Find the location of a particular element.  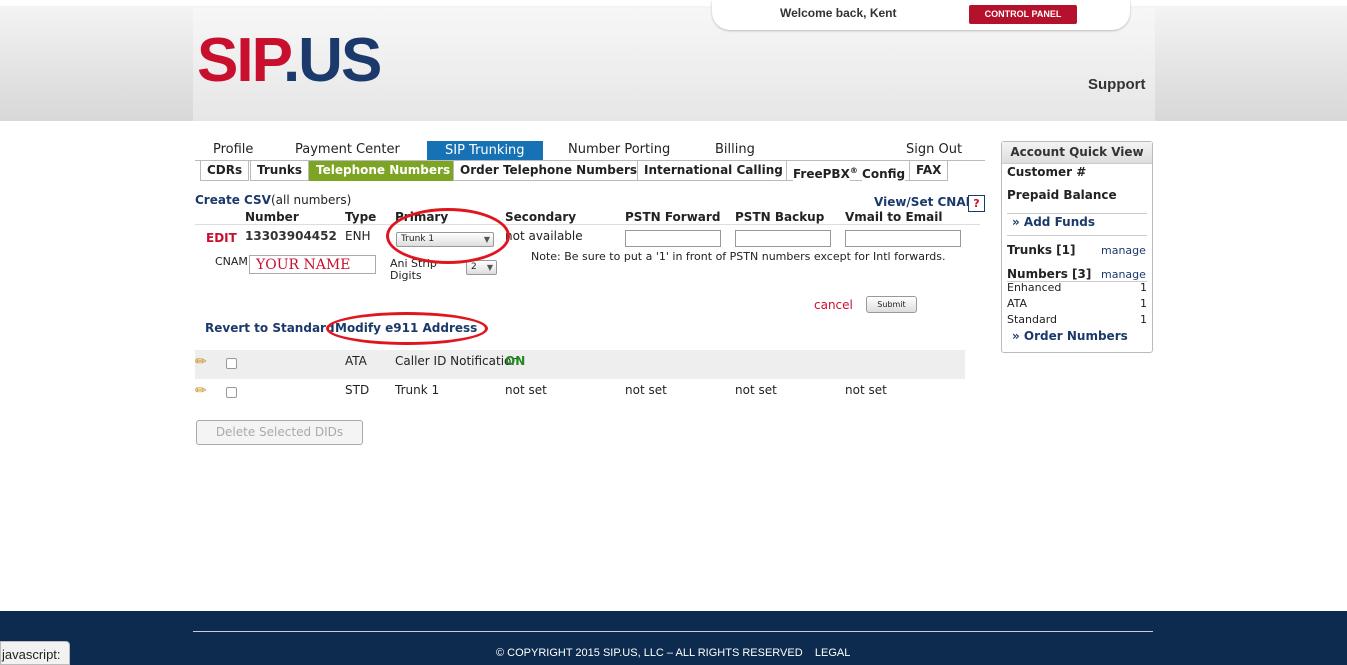

footer-divider is located at coordinates (673, 631).